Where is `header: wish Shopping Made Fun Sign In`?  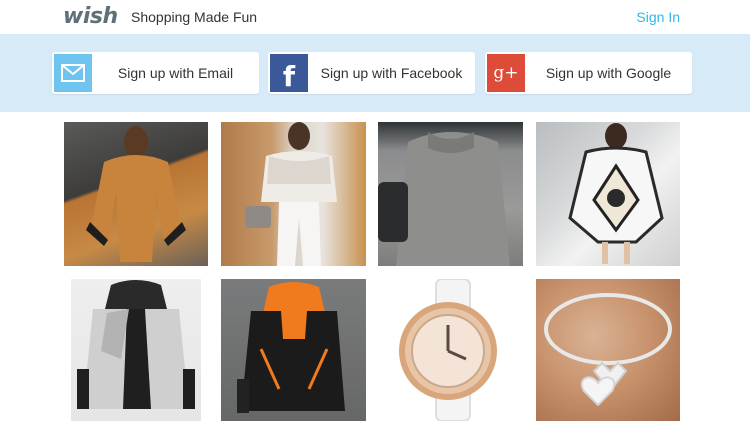 header: wish Shopping Made Fun Sign In is located at coordinates (375, 17).